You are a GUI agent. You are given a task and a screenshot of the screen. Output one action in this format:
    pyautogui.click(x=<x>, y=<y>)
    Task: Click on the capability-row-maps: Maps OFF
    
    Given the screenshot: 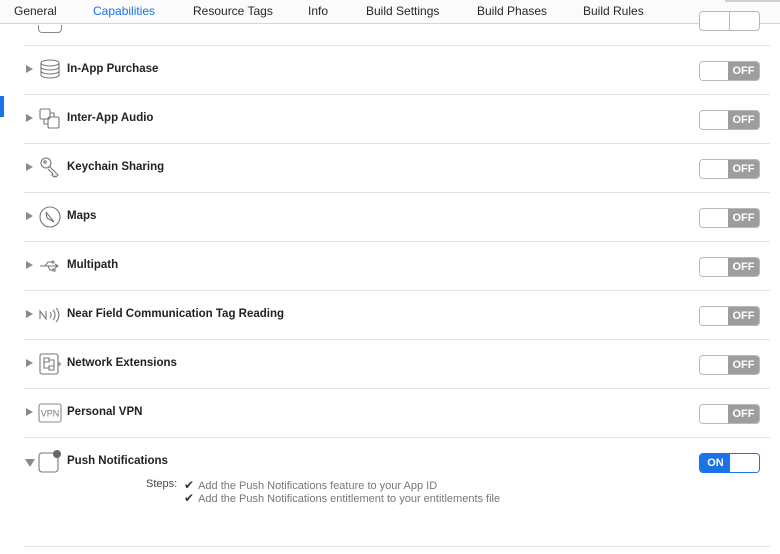 What is the action you would take?
    pyautogui.click(x=397, y=217)
    